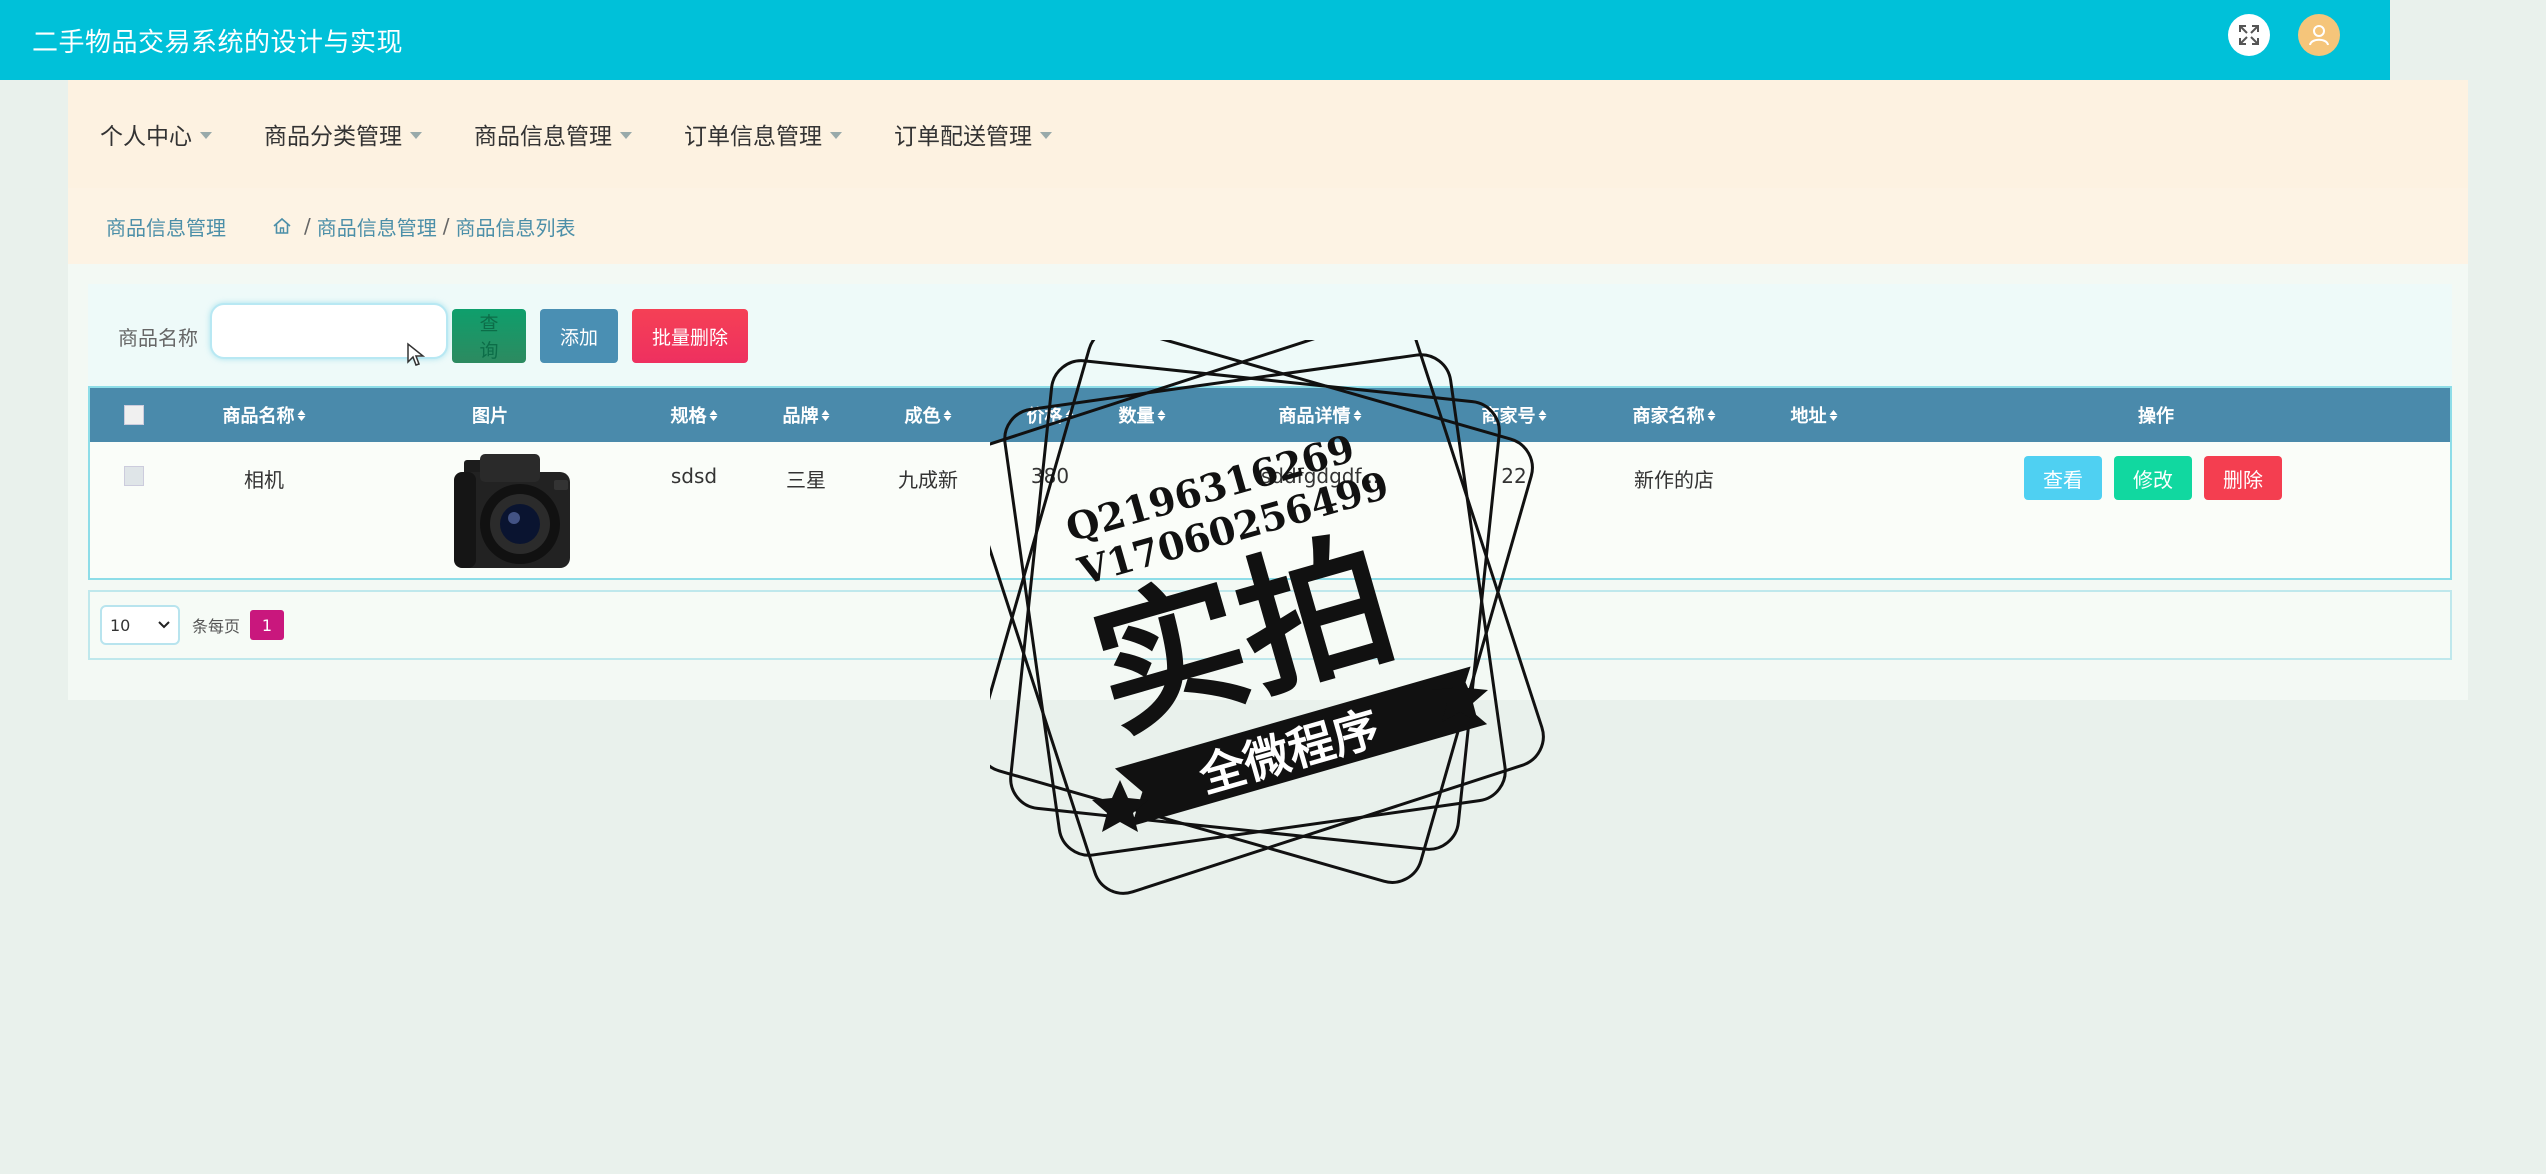 The image size is (2546, 1174). Describe the element at coordinates (264, 480) in the screenshot. I see `cell-name: 相机` at that location.